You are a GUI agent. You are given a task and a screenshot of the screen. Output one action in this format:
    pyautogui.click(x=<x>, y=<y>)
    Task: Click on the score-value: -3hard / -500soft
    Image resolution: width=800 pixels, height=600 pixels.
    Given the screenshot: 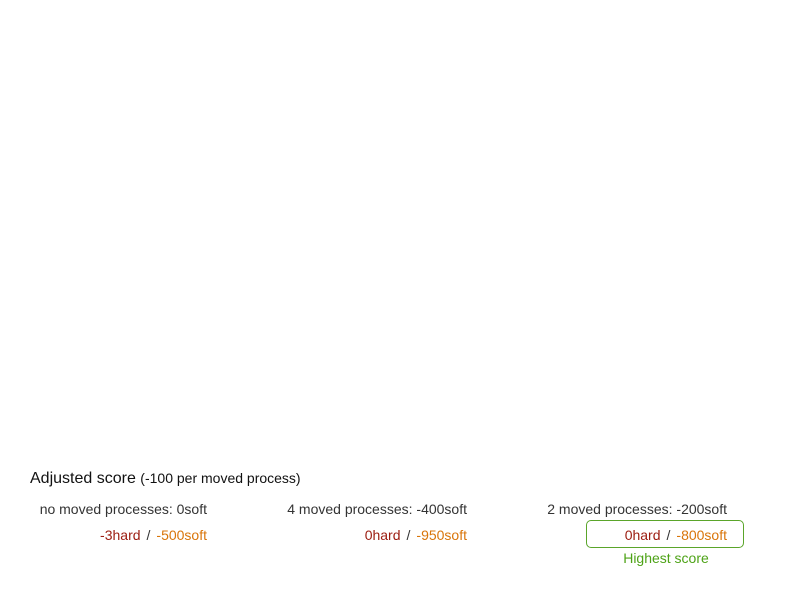 What is the action you would take?
    pyautogui.click(x=123, y=535)
    